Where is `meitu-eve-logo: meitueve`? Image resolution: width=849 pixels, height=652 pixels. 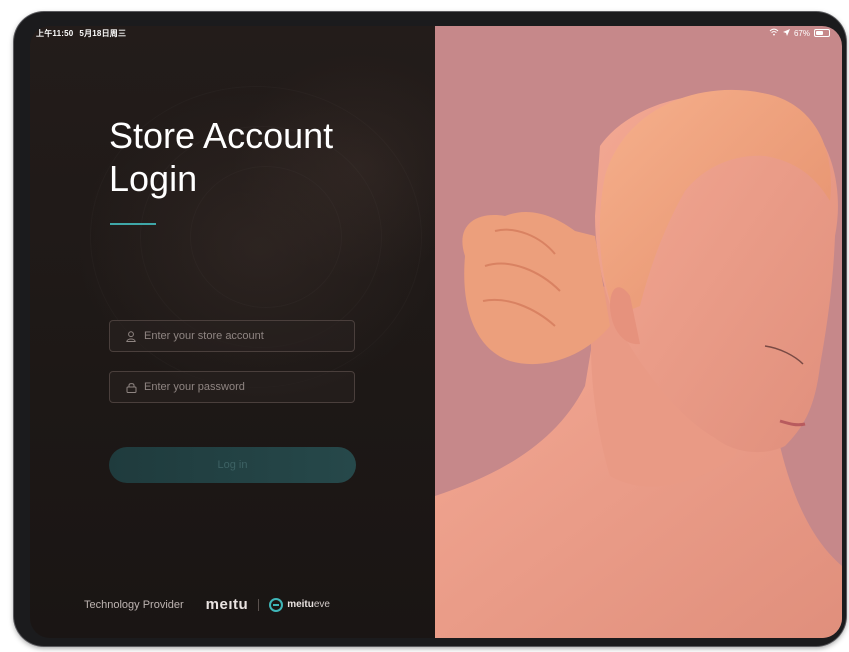
meitu-eve-logo: meitueve is located at coordinates (308, 604).